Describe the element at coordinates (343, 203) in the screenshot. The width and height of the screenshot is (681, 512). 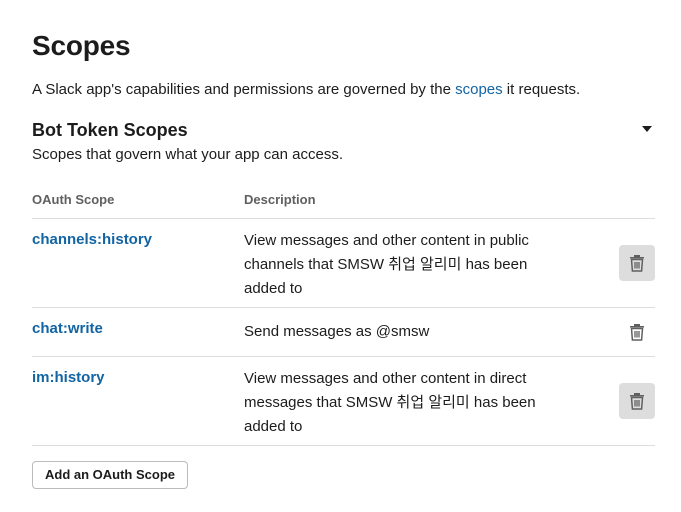
I see `table-header: OAuth Scope Description` at that location.